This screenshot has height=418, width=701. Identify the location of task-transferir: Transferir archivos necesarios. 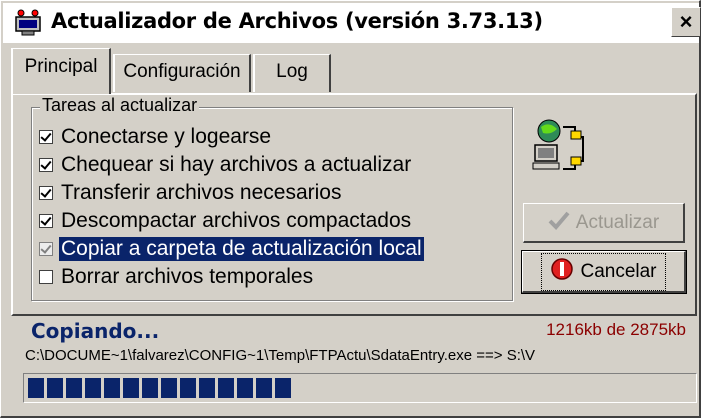
(191, 193).